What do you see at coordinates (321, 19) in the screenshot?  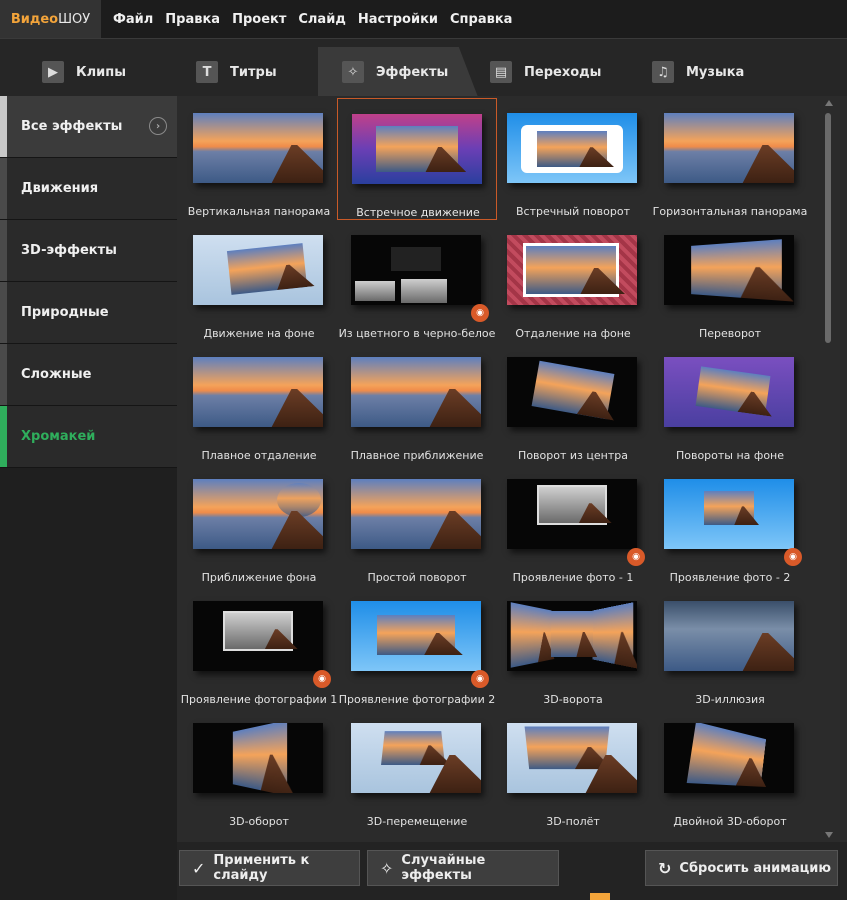 I see `menu-slide: Слайд` at bounding box center [321, 19].